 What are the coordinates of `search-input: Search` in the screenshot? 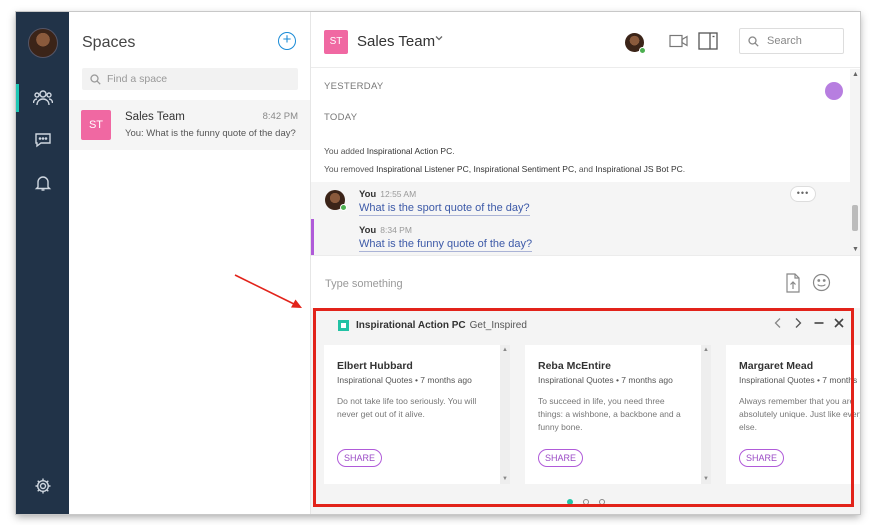 It's located at (791, 41).